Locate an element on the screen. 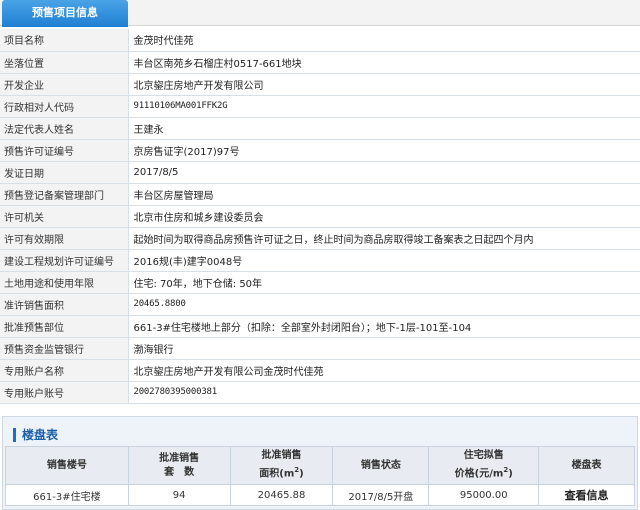  info-label: 专用账户名称 is located at coordinates (64, 370).